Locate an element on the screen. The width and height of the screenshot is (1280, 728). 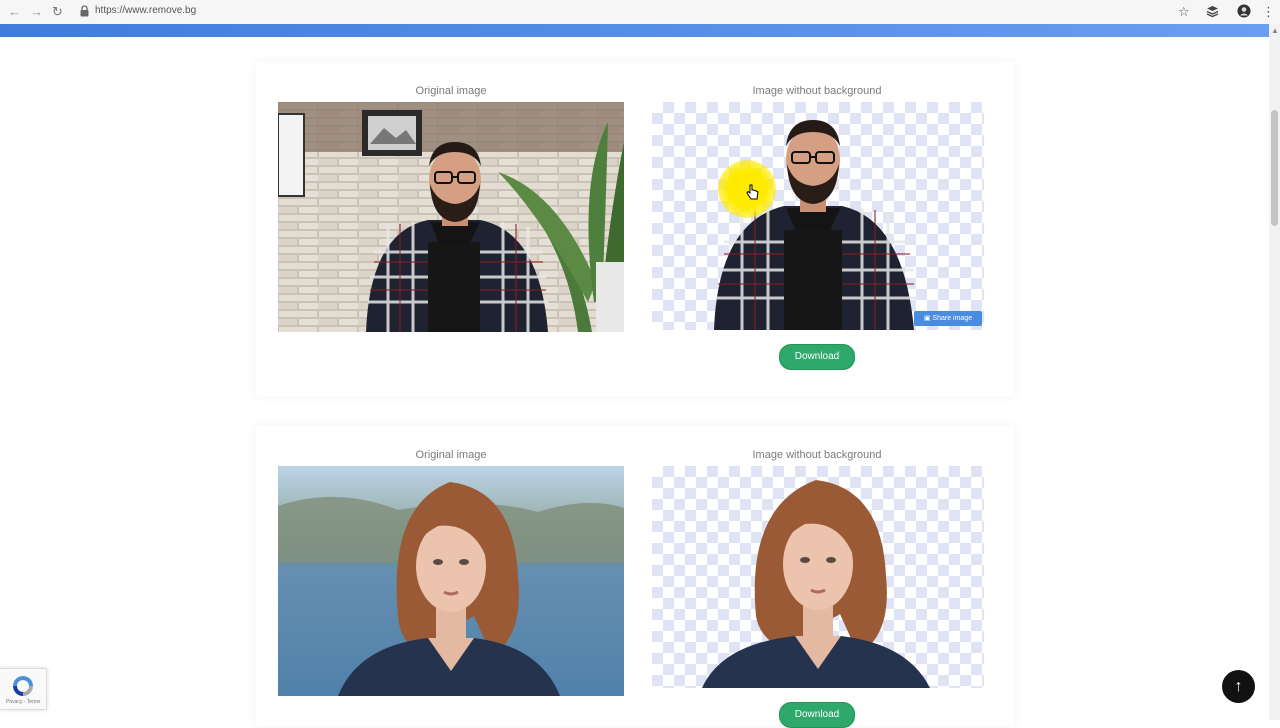
address-bar: https://www.remove.bg is located at coordinates (145, 10).